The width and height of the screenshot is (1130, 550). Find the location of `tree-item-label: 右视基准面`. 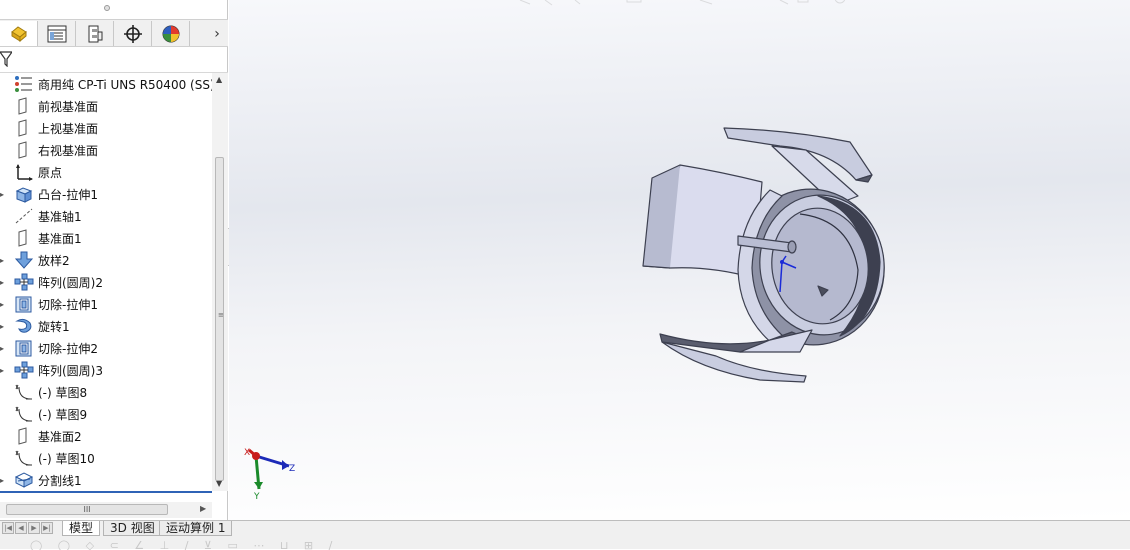

tree-item-label: 右视基准面 is located at coordinates (68, 151).